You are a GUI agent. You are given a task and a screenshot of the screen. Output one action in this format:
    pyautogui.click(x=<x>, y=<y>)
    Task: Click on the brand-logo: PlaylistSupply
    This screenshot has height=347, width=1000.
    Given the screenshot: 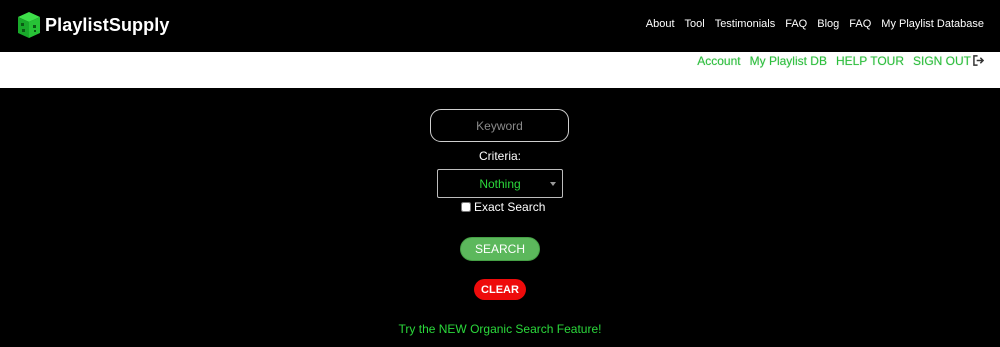 What is the action you would take?
    pyautogui.click(x=93, y=25)
    